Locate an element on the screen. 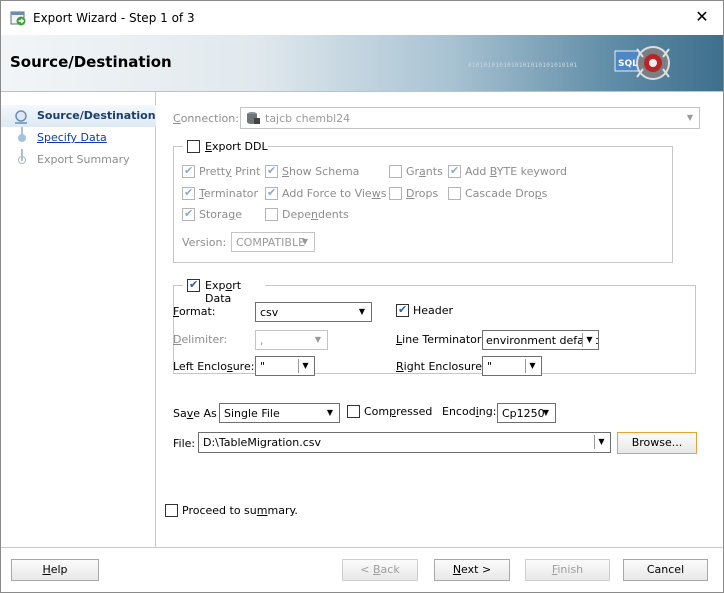  nav-item-specify-data: Specify Data is located at coordinates (78, 138).